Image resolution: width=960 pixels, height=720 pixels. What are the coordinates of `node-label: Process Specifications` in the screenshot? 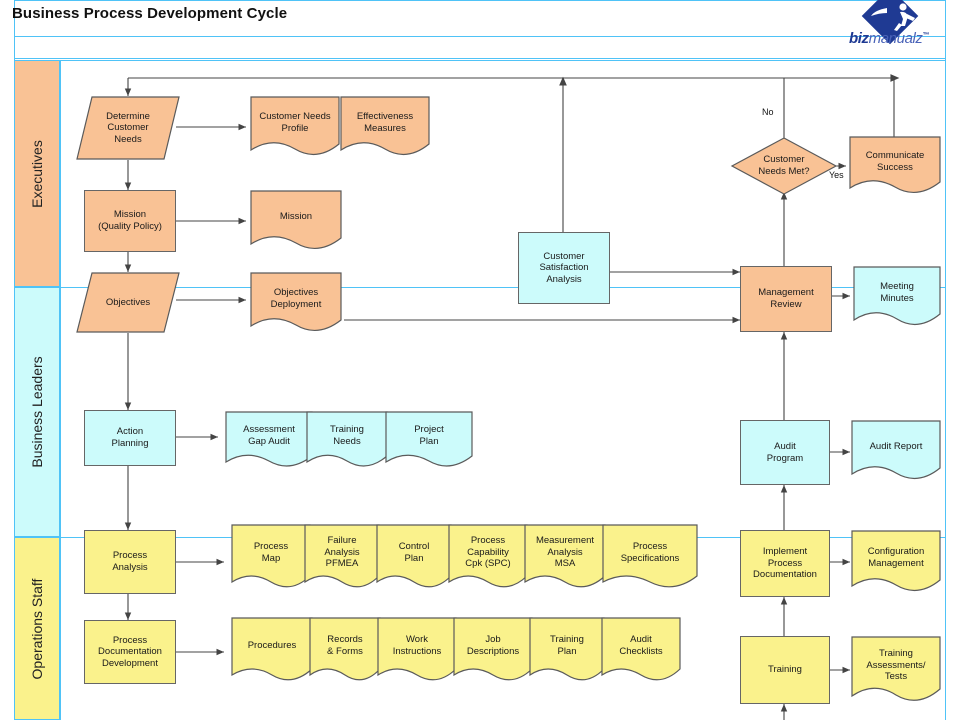 It's located at (650, 552).